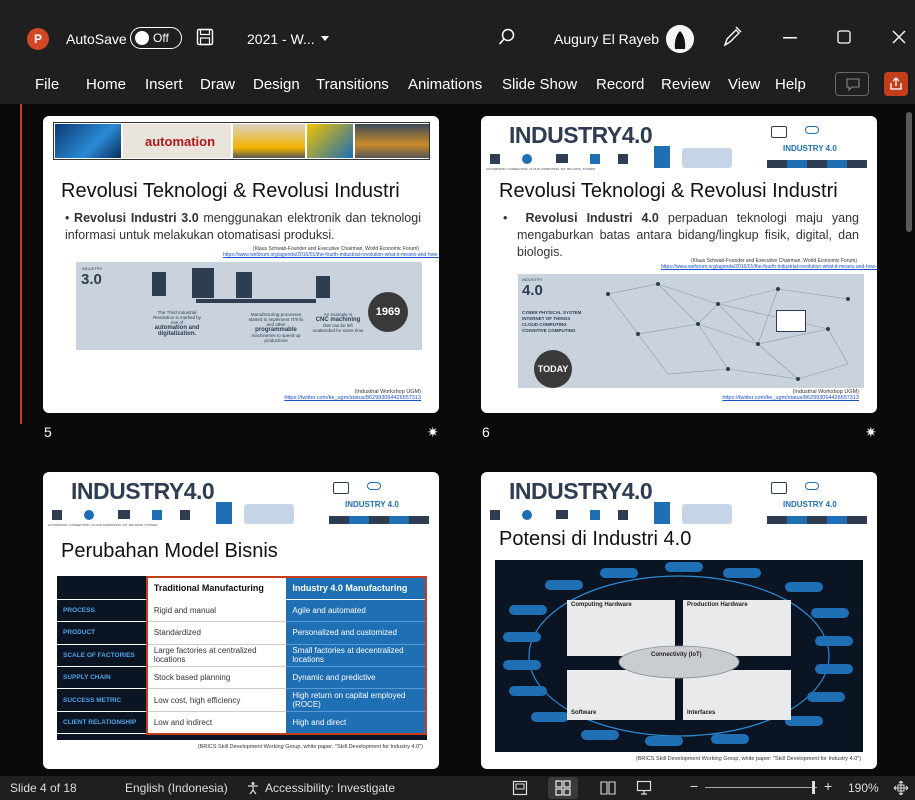 The height and width of the screenshot is (800, 915). What do you see at coordinates (106, 84) in the screenshot?
I see `tab-home: Home` at bounding box center [106, 84].